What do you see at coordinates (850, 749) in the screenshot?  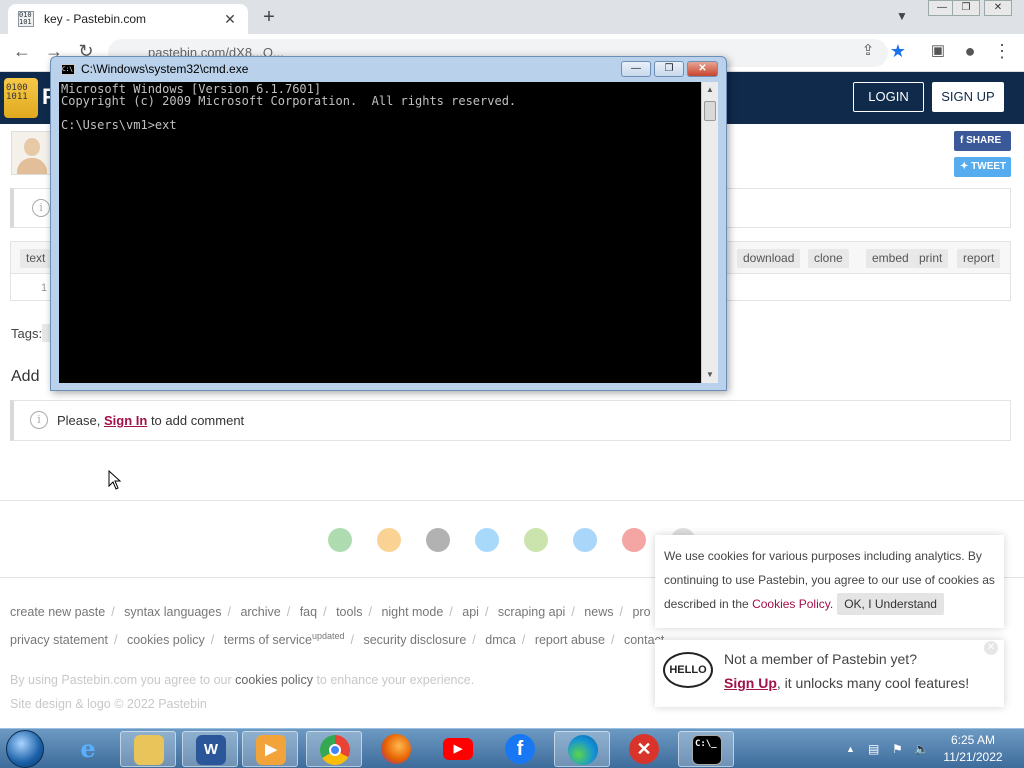 I see `tray-expand-icon: ▲` at bounding box center [850, 749].